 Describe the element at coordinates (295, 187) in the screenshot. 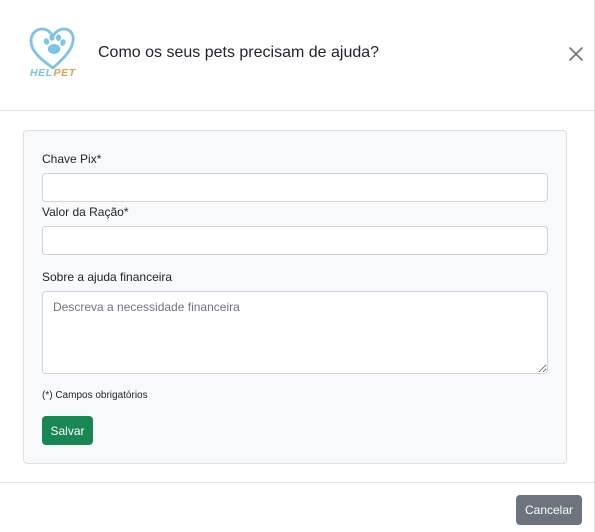

I see `pix-key-input` at that location.